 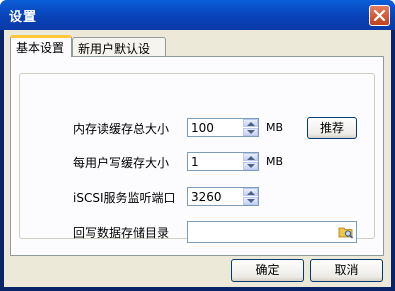 I want to click on writeback-dir-field, so click(x=272, y=232).